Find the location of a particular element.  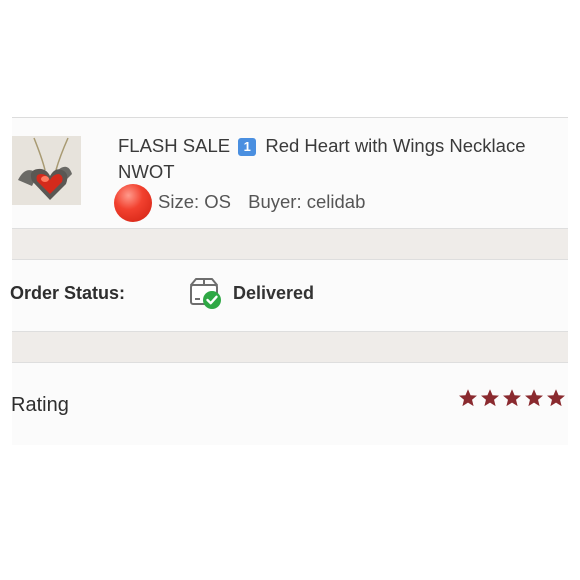

order-status-row: Order Status: Delivered is located at coordinates (289, 295).